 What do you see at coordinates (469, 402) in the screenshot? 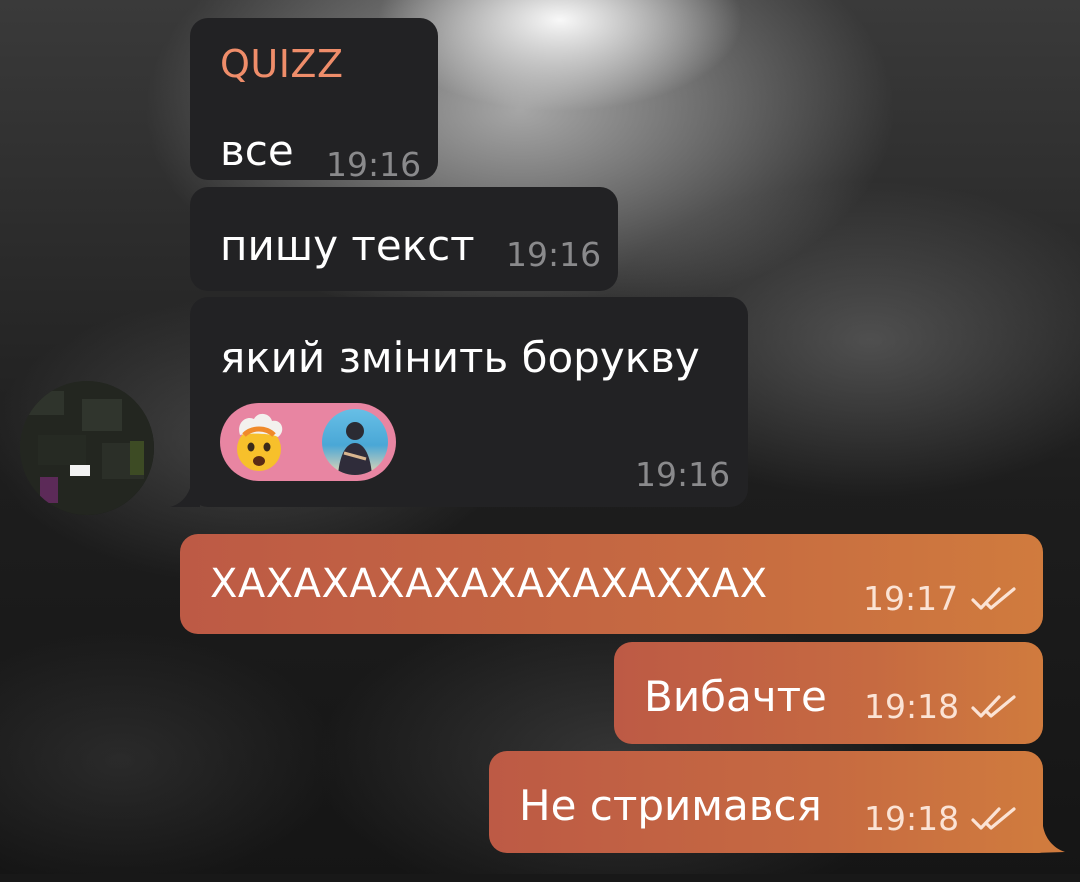
I see `message-bubble-incoming: який змінить борукву 19:16` at bounding box center [469, 402].